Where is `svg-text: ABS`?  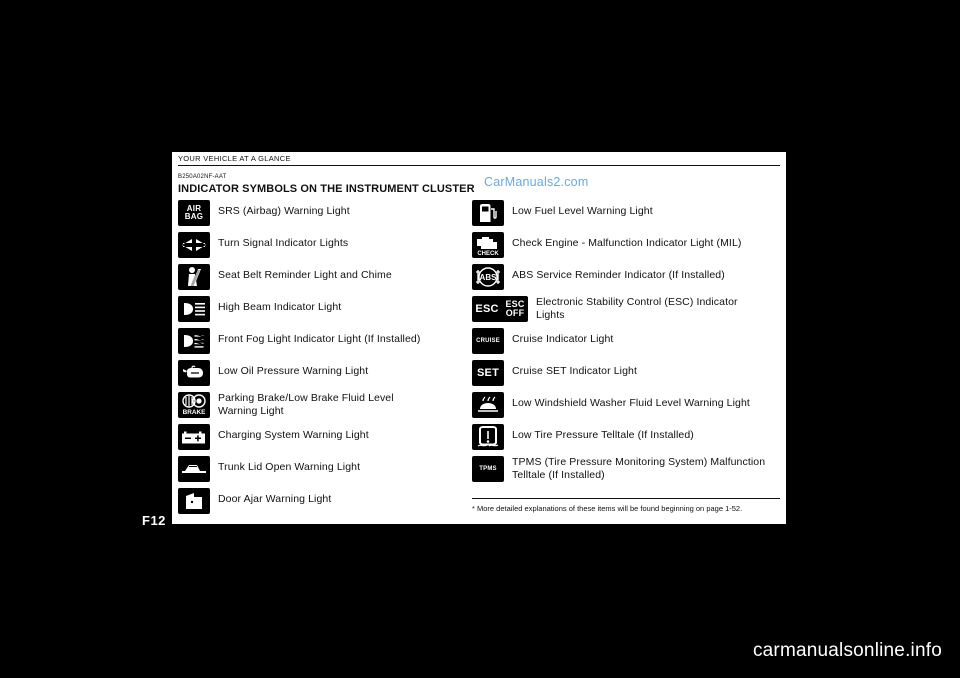 svg-text: ABS is located at coordinates (489, 277).